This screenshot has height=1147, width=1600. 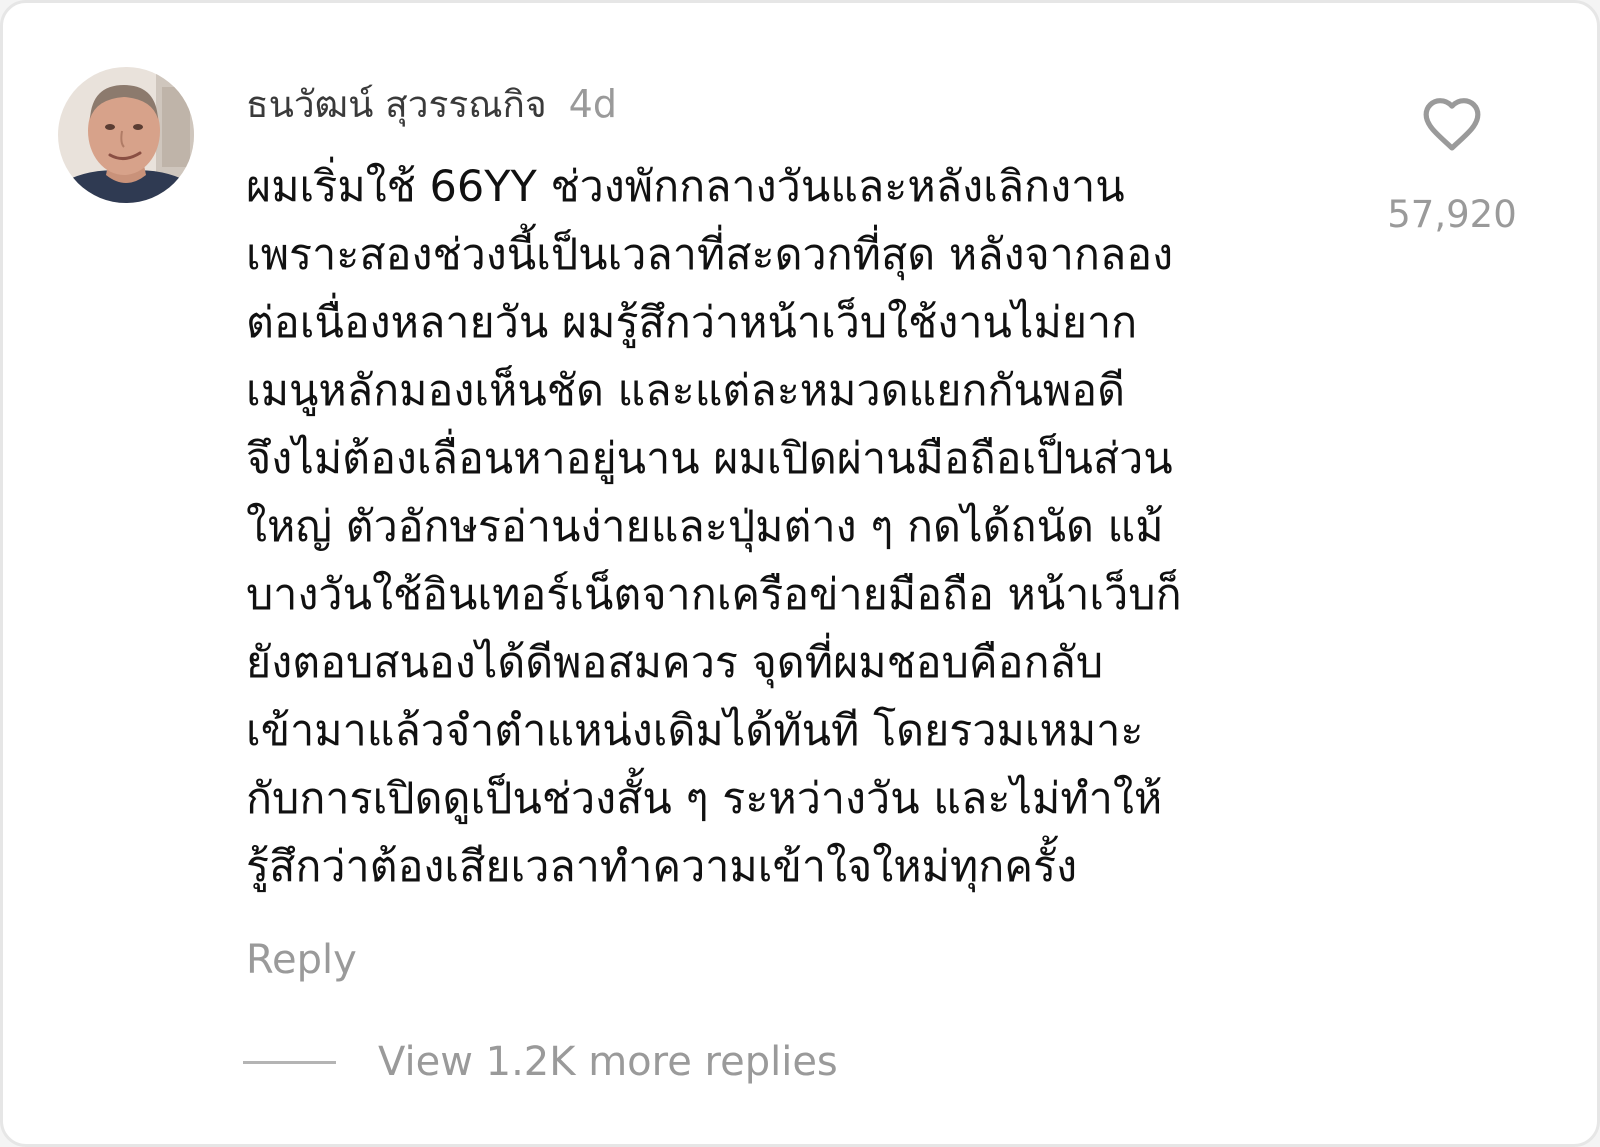 I want to click on comment-timestamp: 4d, so click(x=592, y=104).